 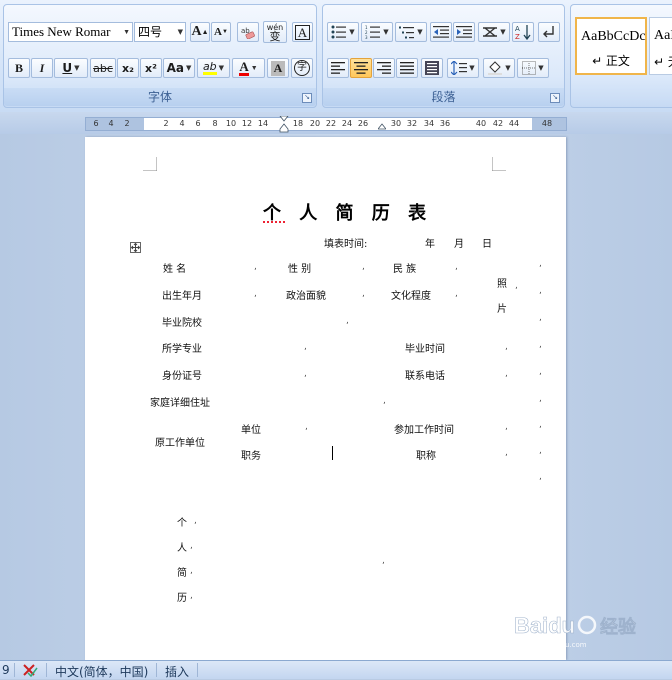 What do you see at coordinates (494, 32) in the screenshot?
I see `chinese-layout-button: ▼` at bounding box center [494, 32].